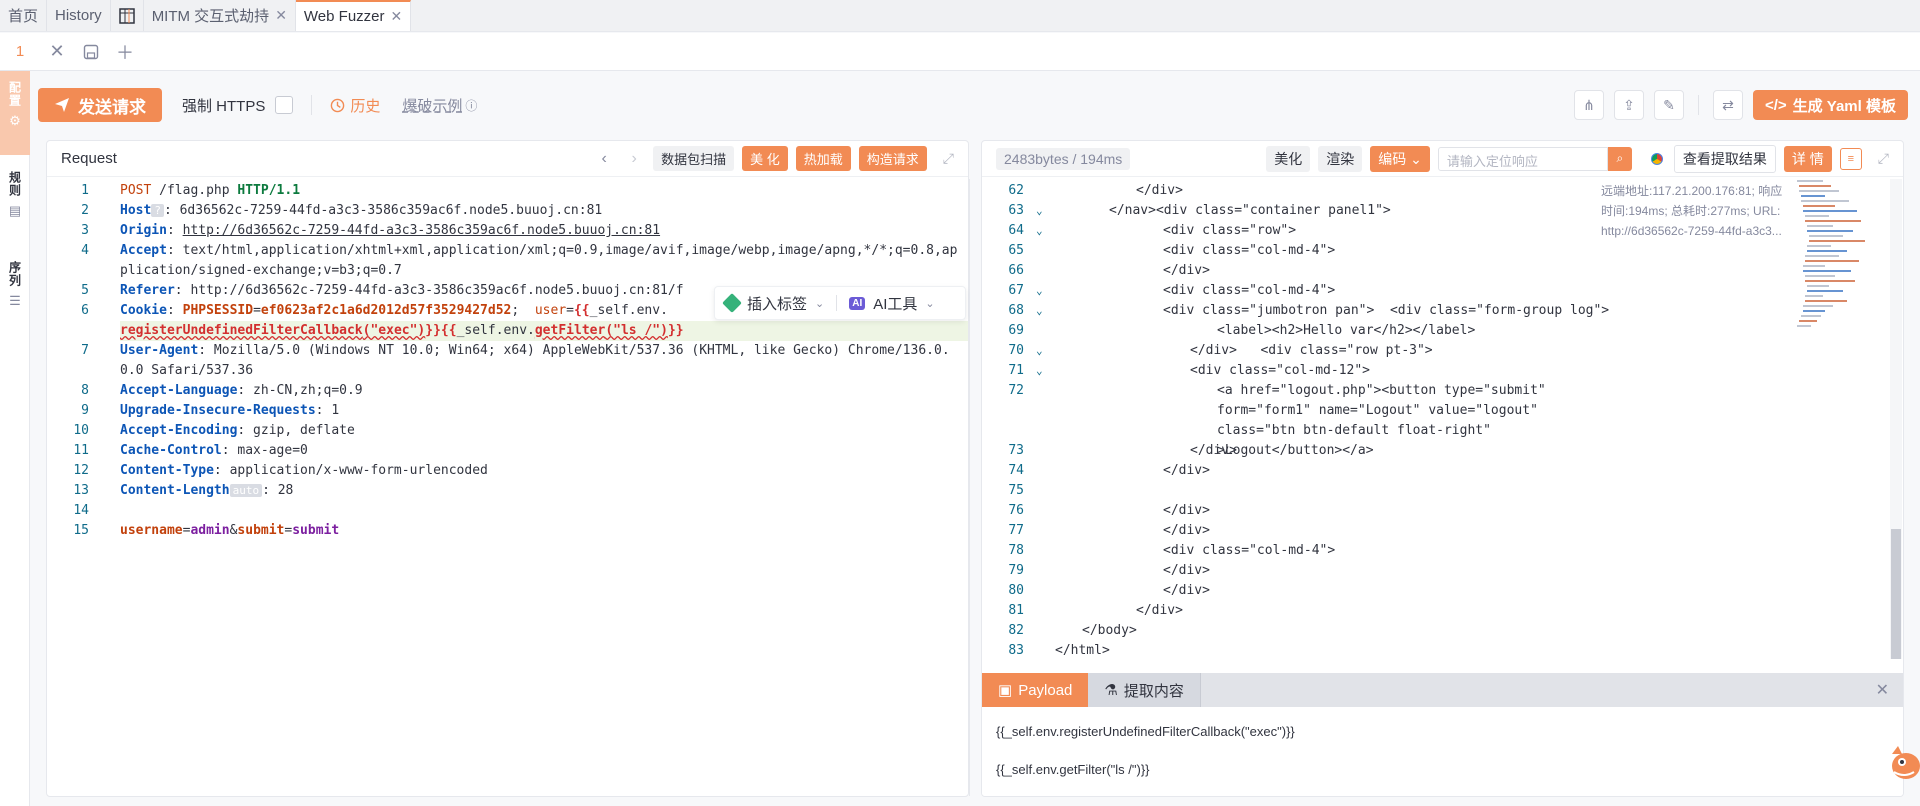 This screenshot has width=1920, height=806. Describe the element at coordinates (355, 105) in the screenshot. I see `history-button: 历史` at that location.